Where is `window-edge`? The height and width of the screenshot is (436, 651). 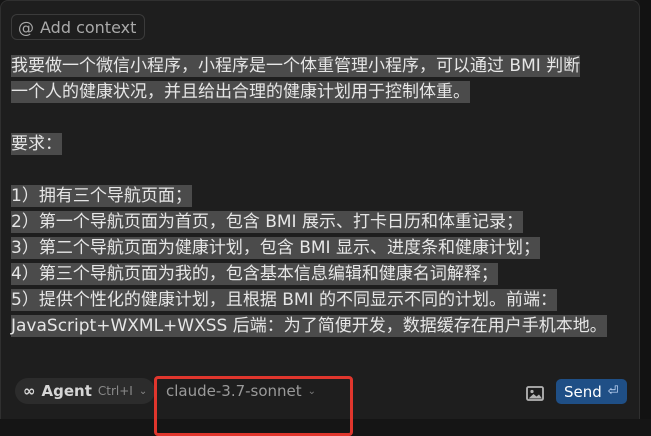 window-edge is located at coordinates (645, 209).